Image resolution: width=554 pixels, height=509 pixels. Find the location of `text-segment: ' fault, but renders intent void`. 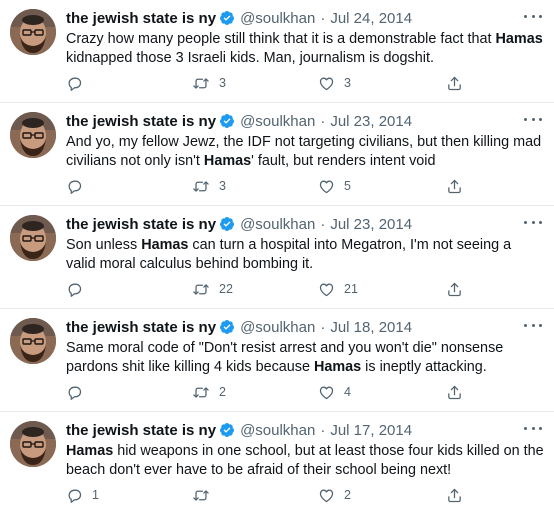

text-segment: ' fault, but renders intent void is located at coordinates (343, 161).